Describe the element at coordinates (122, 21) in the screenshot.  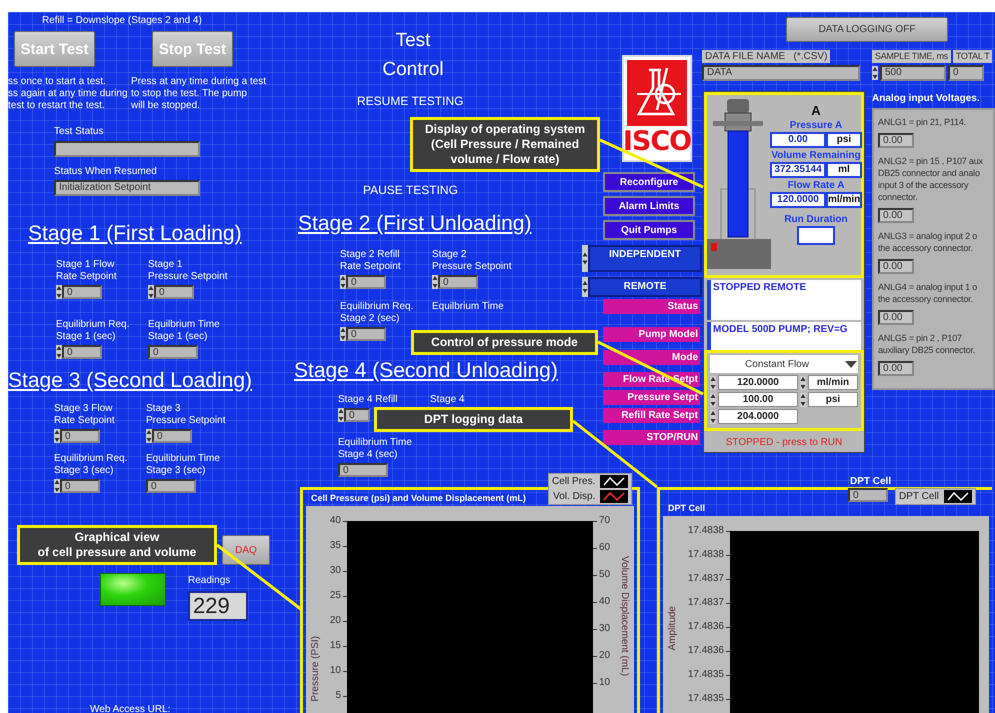
I see `note-text: Refill = Downslope (Stages 2 and 4)` at that location.